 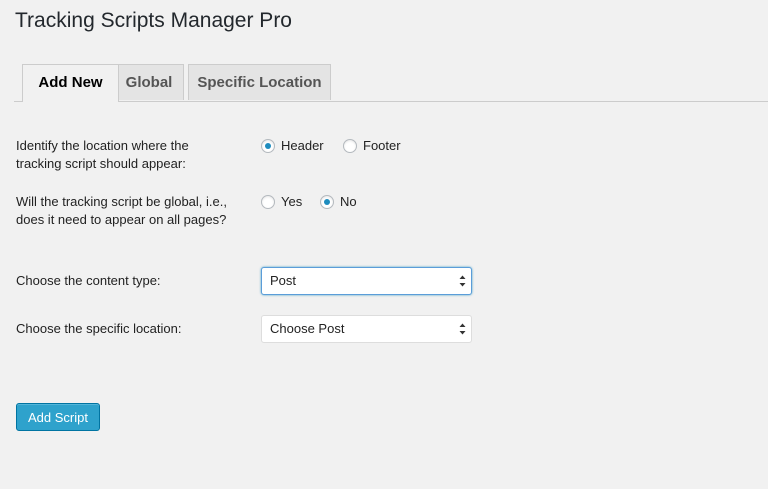 What do you see at coordinates (366, 281) in the screenshot?
I see `content-type-select: Post` at bounding box center [366, 281].